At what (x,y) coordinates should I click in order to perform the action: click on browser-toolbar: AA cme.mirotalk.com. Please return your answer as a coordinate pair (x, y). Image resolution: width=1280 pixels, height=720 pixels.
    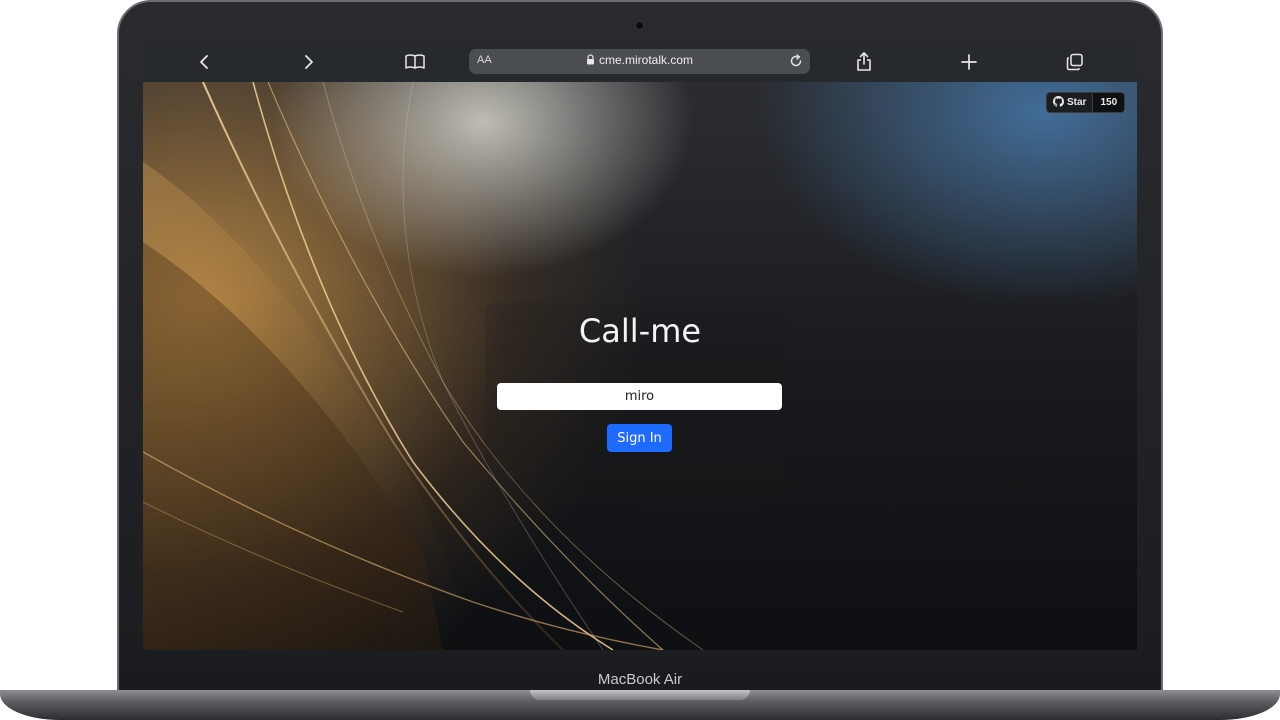
    Looking at the image, I should click on (640, 62).